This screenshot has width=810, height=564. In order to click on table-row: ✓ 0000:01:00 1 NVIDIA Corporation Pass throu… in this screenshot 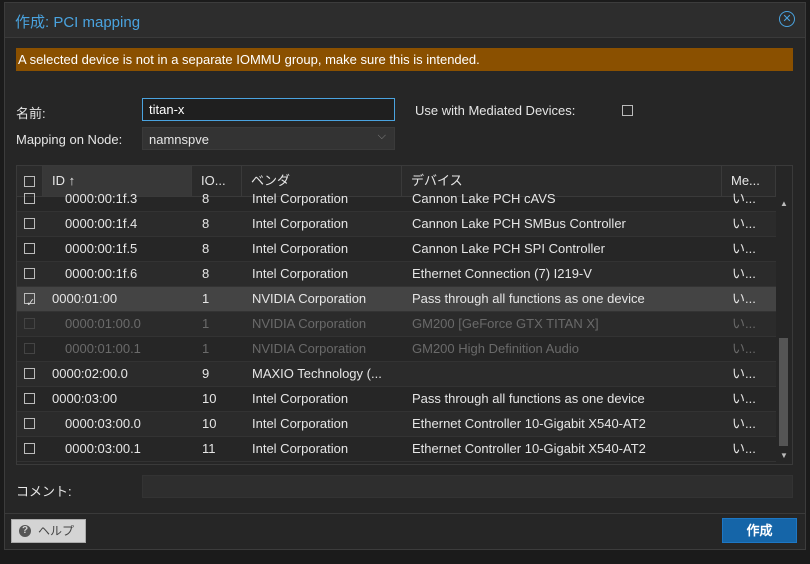, I will do `click(396, 299)`.